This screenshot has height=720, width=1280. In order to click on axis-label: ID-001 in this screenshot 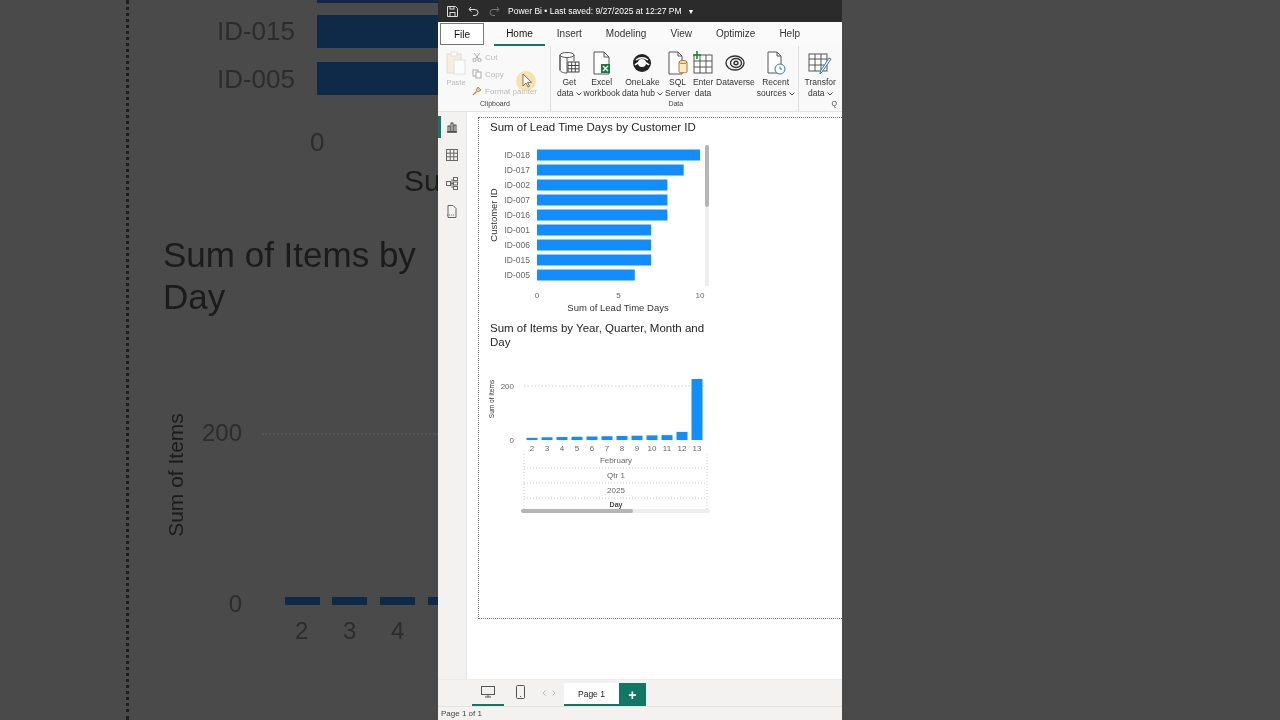, I will do `click(517, 230)`.